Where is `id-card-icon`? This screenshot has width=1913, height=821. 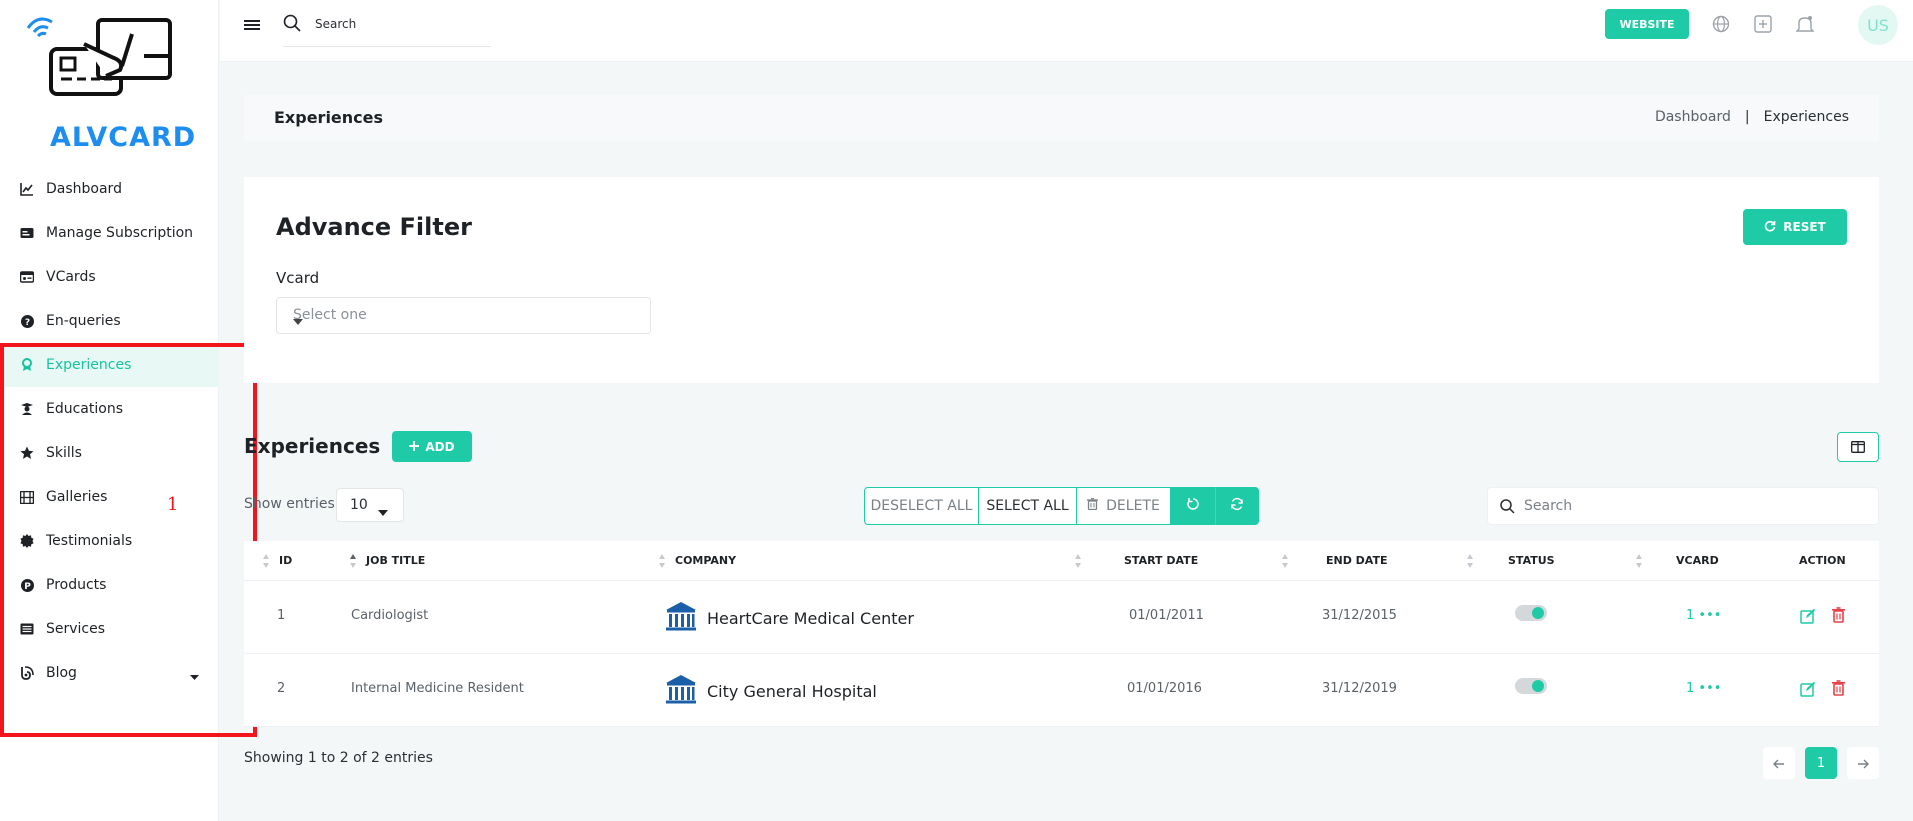 id-card-icon is located at coordinates (27, 277).